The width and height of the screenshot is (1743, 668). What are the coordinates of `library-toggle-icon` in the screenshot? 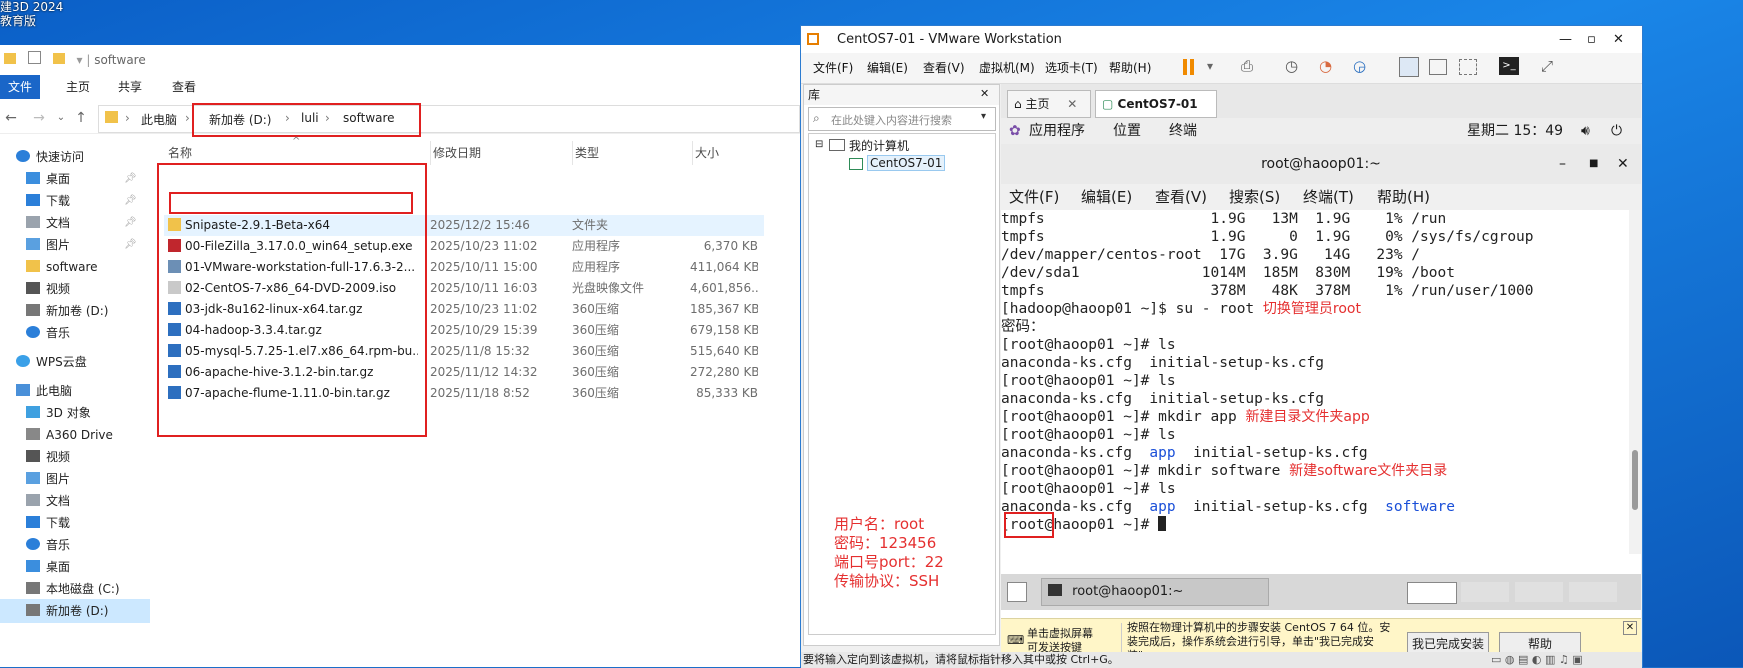 It's located at (1409, 67).